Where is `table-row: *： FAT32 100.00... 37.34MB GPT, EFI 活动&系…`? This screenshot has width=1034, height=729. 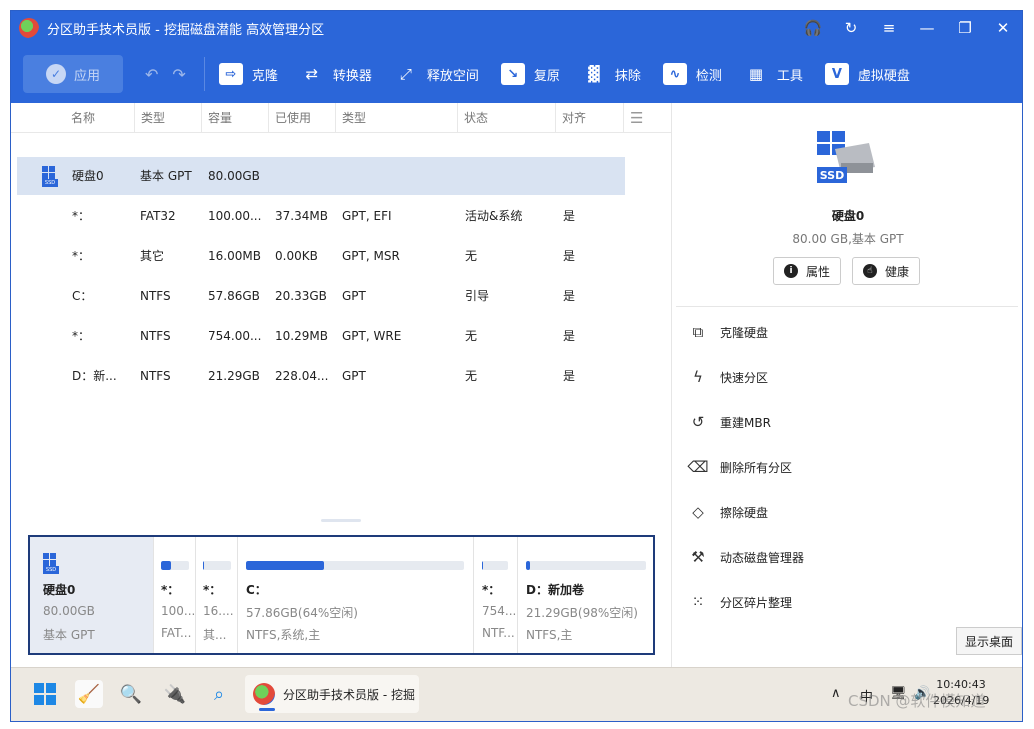
table-row: *： FAT32 100.00... 37.34MB GPT, EFI 活动&系… is located at coordinates (321, 216).